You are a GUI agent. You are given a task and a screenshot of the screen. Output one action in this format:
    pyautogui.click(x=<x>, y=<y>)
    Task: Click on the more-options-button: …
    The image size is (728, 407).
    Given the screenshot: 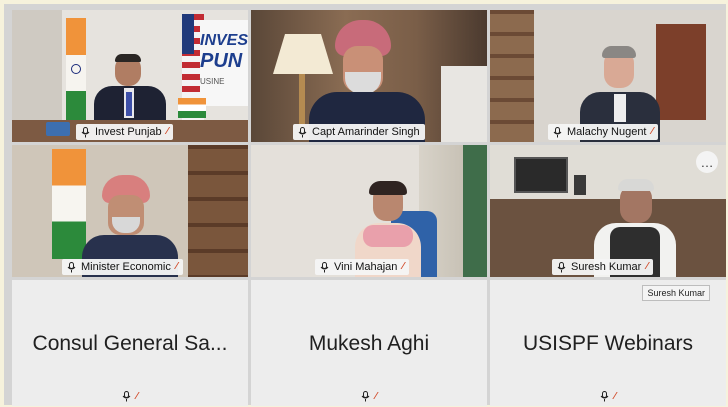 What is the action you would take?
    pyautogui.click(x=707, y=162)
    